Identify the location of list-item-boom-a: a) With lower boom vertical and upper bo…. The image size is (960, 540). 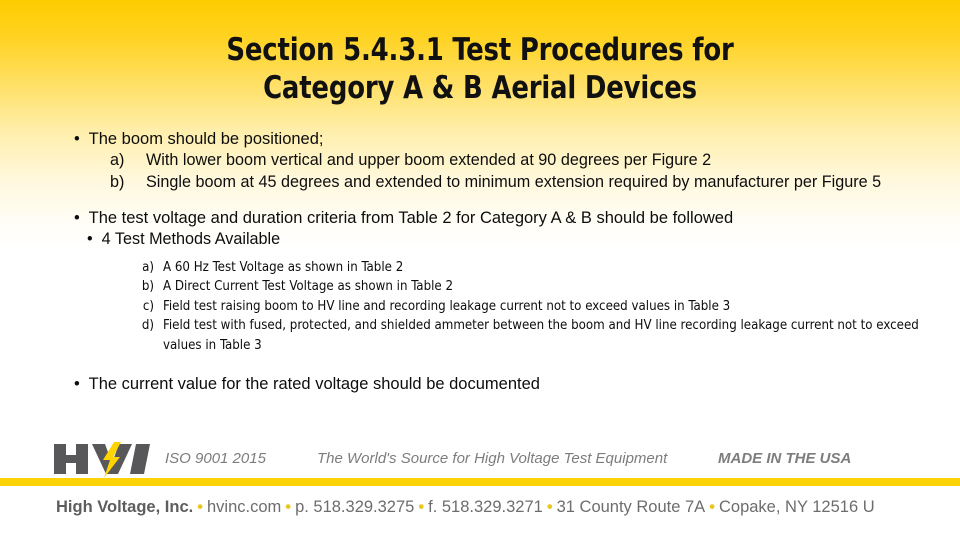
(480, 161).